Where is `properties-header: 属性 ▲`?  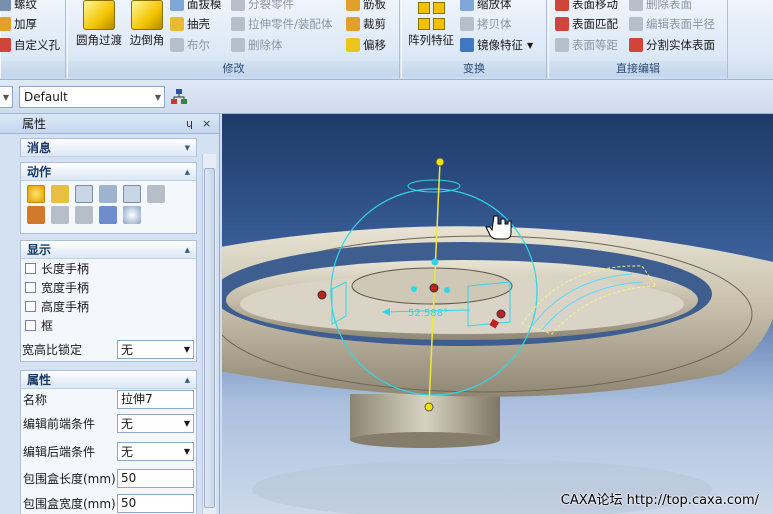 properties-header: 属性 ▲ is located at coordinates (108, 380).